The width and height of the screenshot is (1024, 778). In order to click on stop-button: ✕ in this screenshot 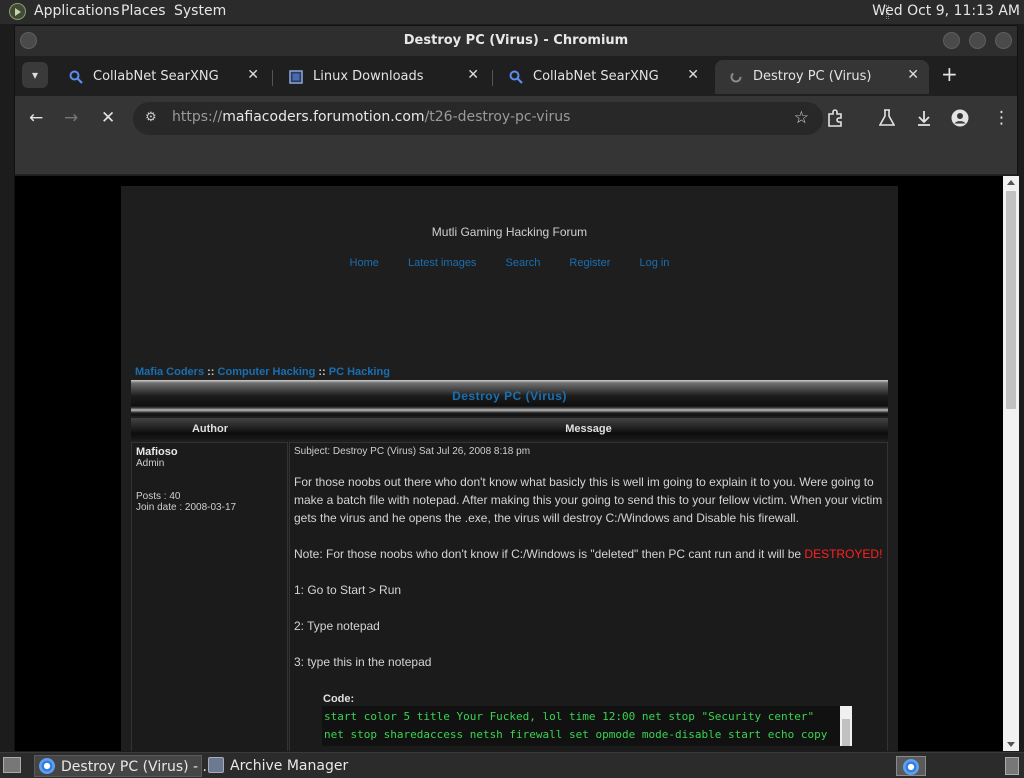, I will do `click(108, 118)`.